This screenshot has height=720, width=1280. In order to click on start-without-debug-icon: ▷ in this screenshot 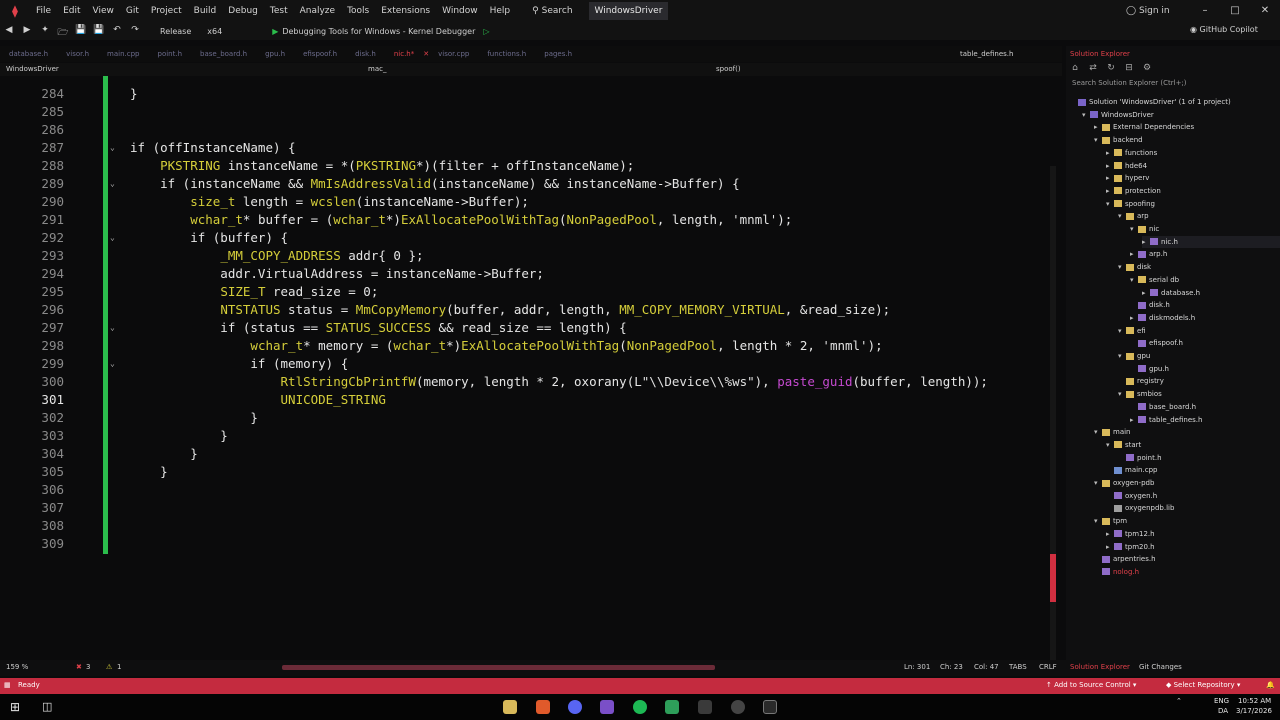, I will do `click(486, 31)`.